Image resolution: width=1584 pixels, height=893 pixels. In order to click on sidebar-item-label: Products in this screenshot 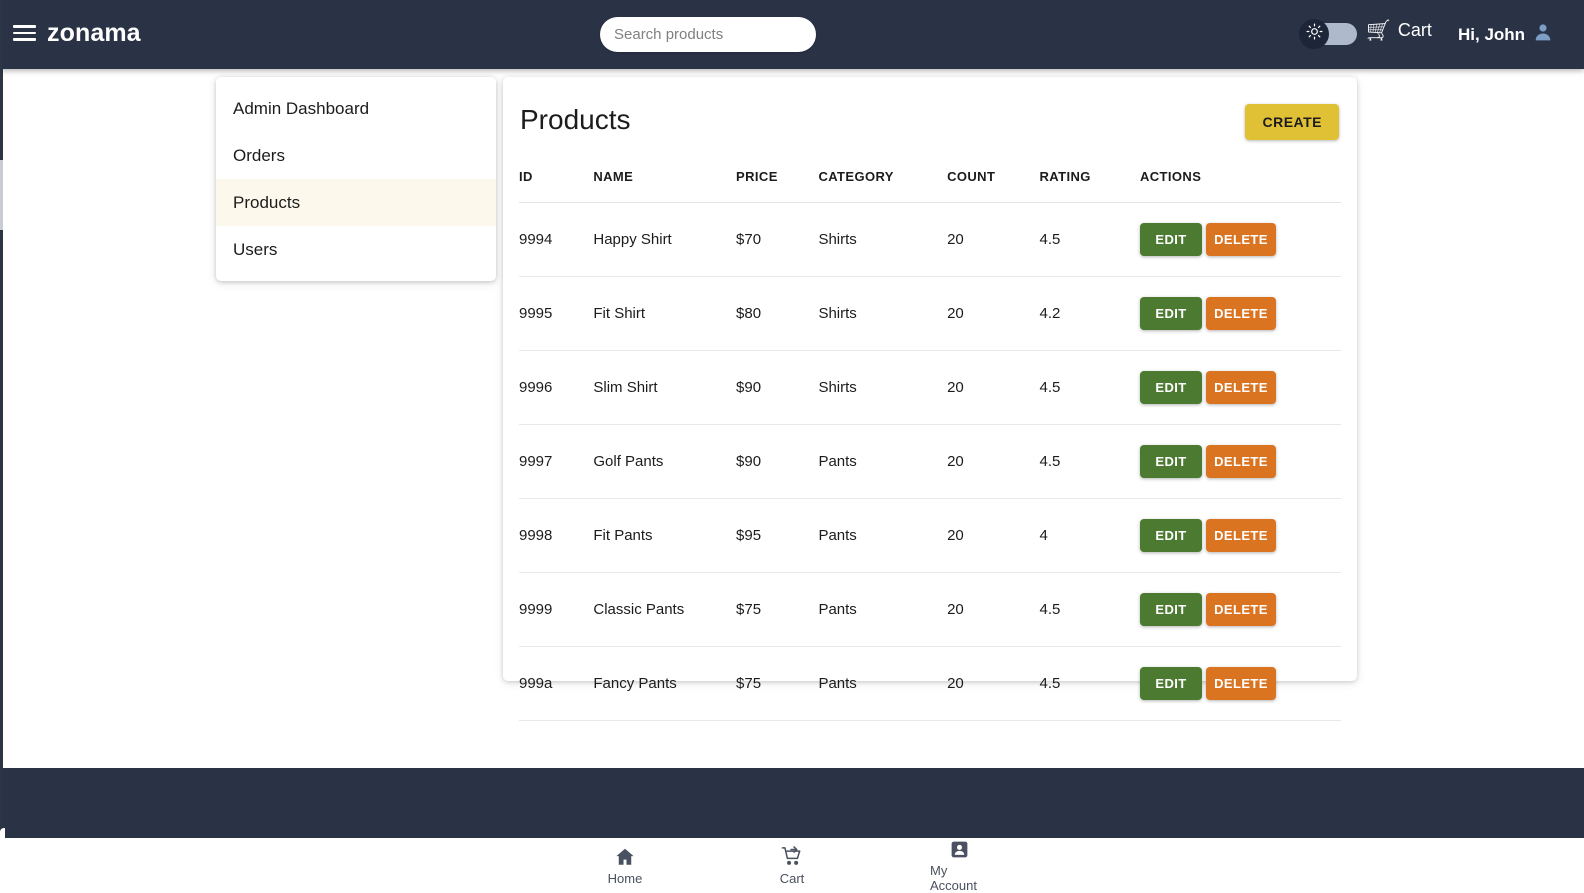, I will do `click(267, 202)`.